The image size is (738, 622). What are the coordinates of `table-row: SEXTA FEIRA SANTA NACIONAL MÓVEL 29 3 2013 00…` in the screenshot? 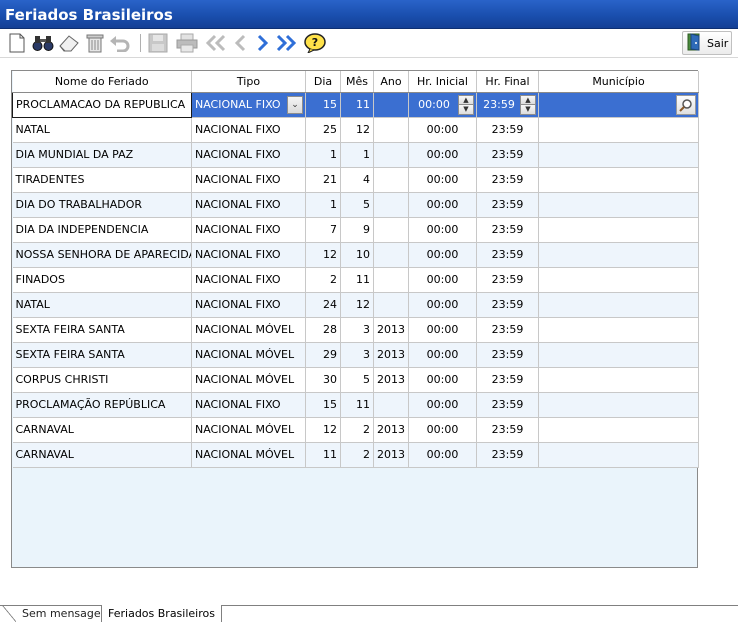 It's located at (355, 355).